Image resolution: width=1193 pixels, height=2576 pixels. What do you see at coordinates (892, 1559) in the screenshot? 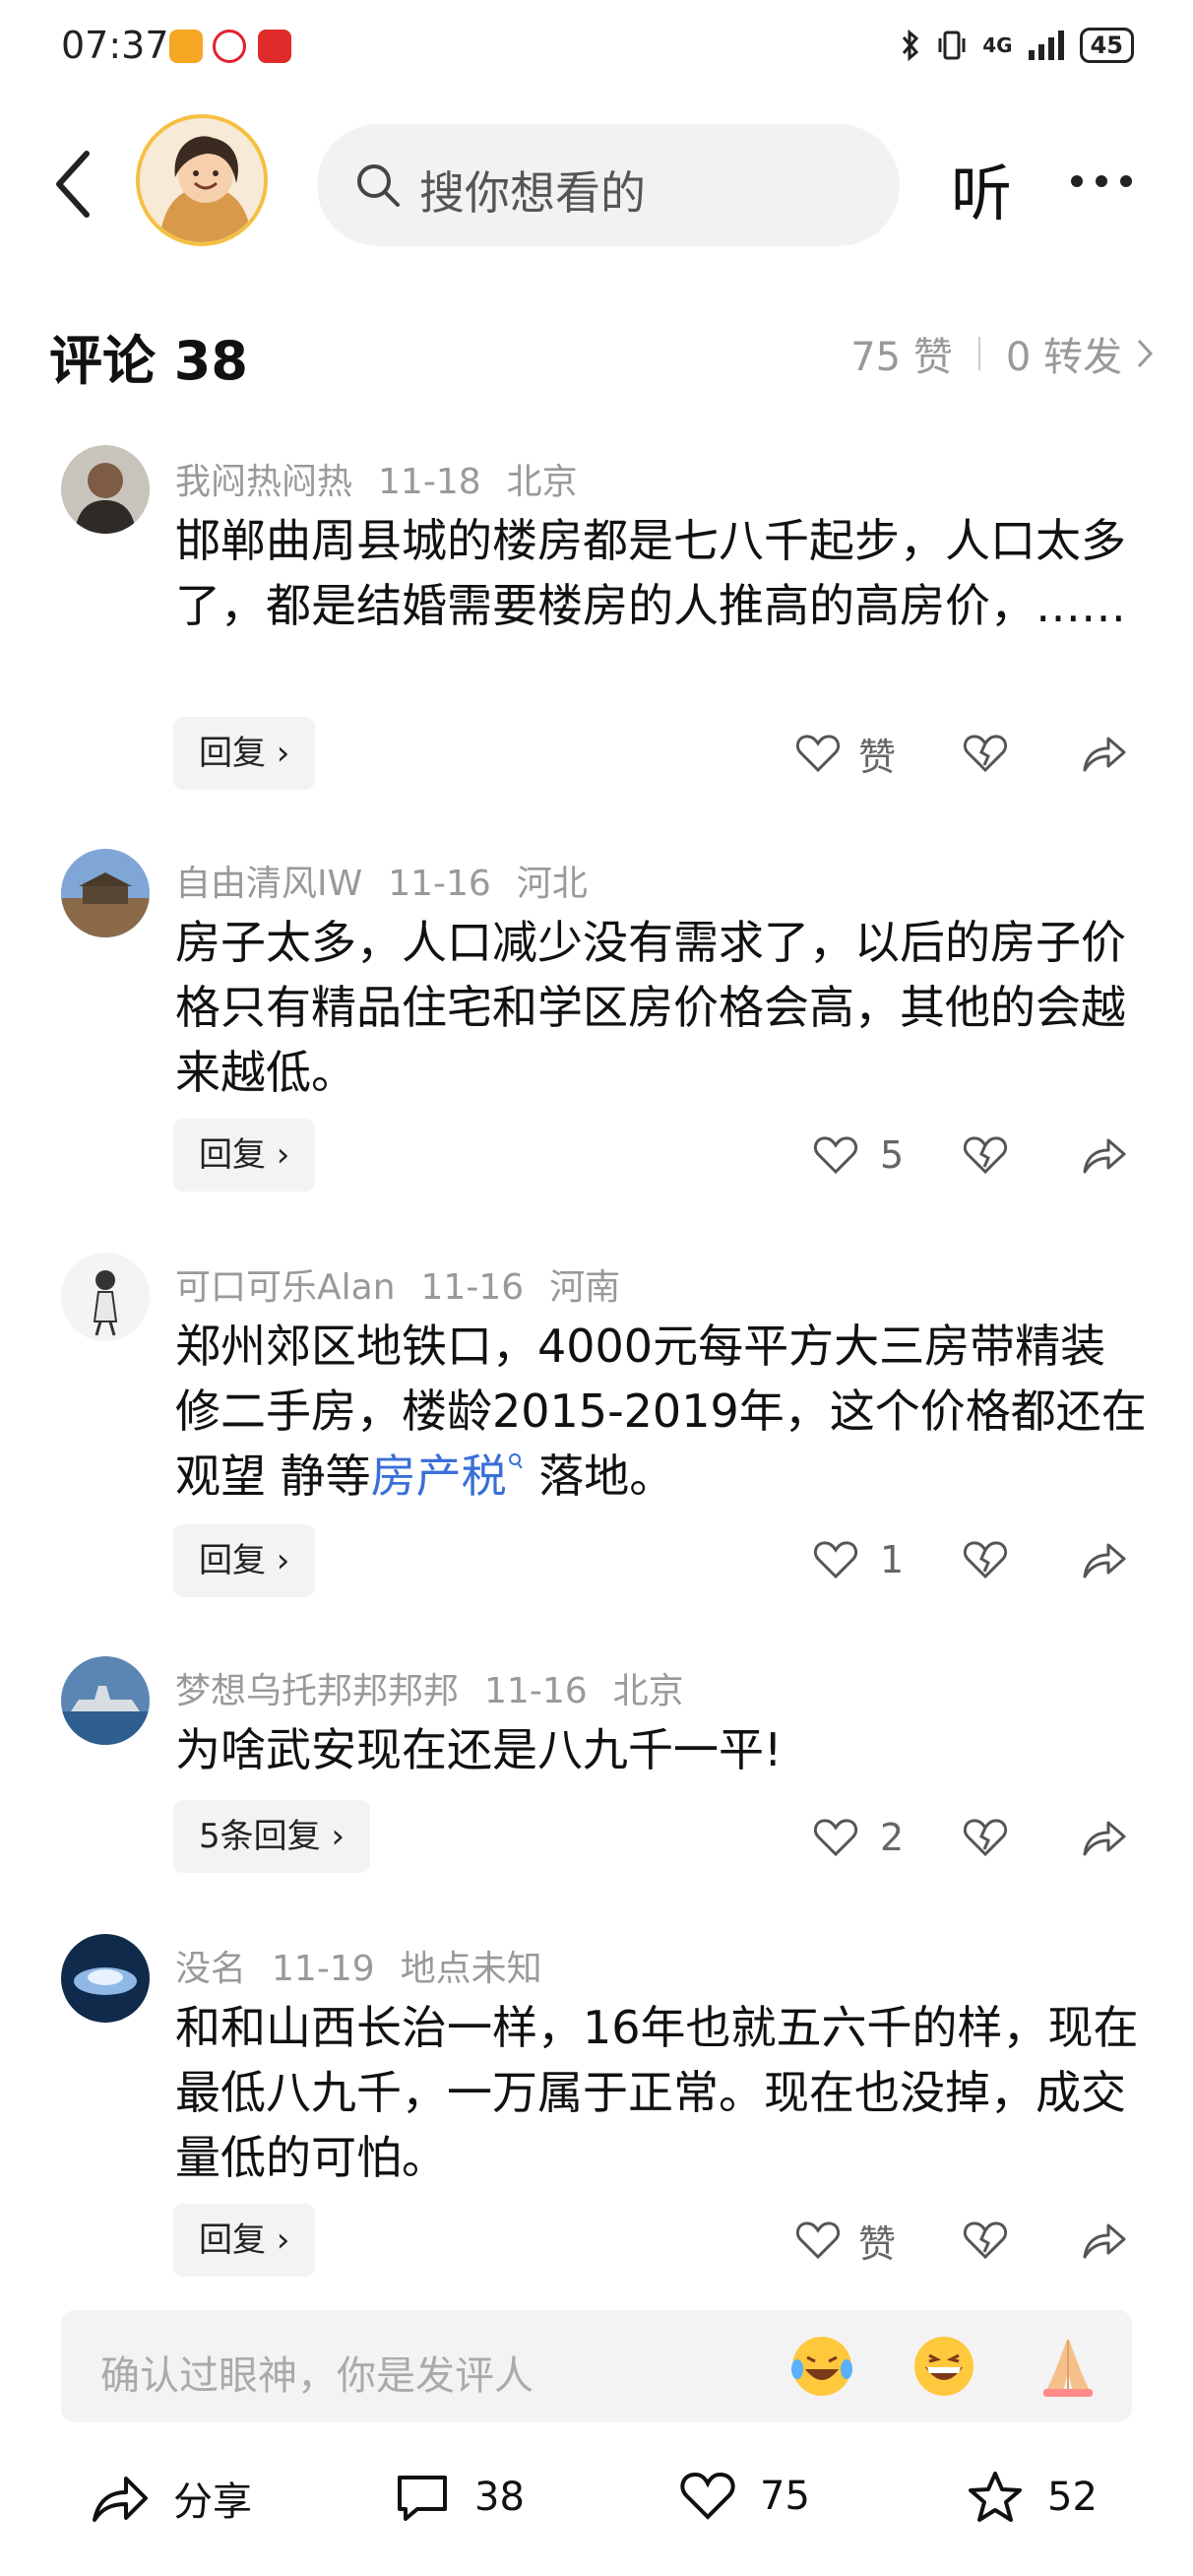
I see `like-count: 1` at bounding box center [892, 1559].